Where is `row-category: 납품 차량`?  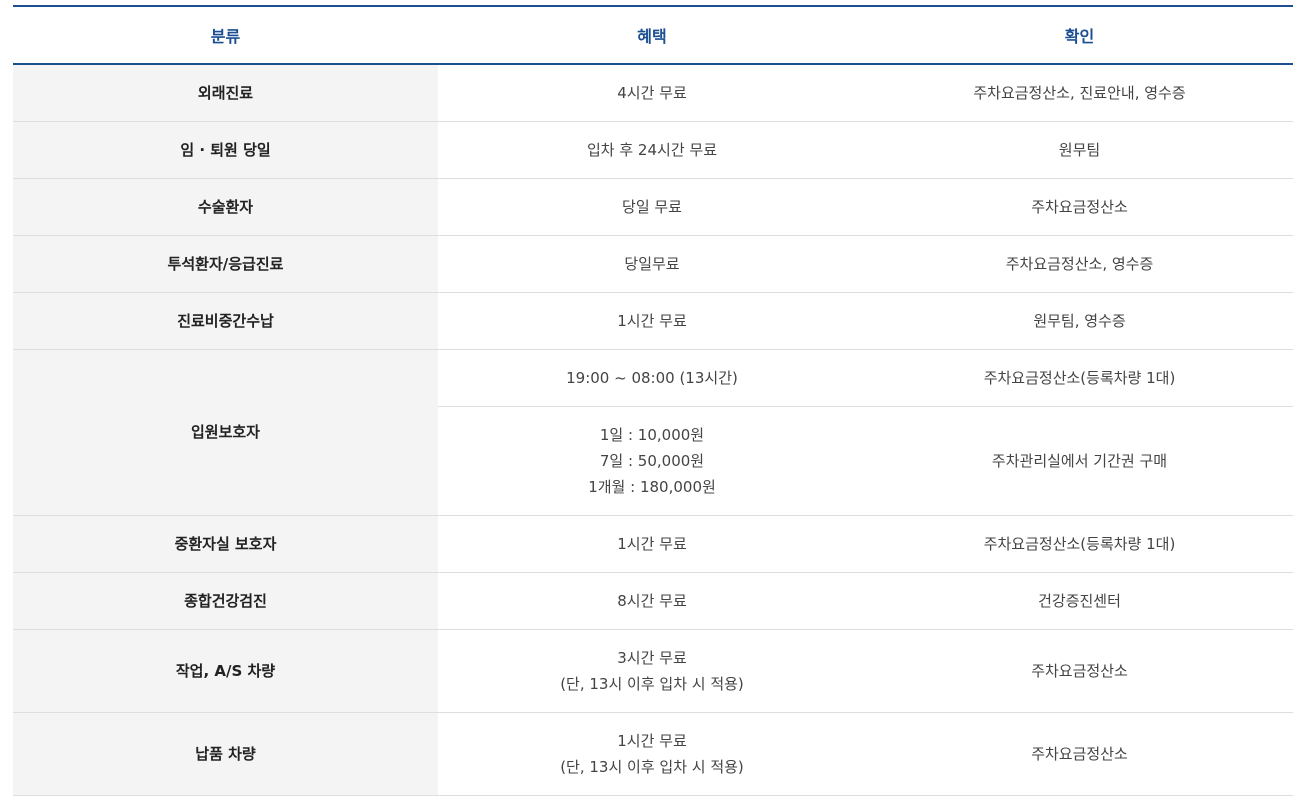 row-category: 납품 차량 is located at coordinates (225, 754).